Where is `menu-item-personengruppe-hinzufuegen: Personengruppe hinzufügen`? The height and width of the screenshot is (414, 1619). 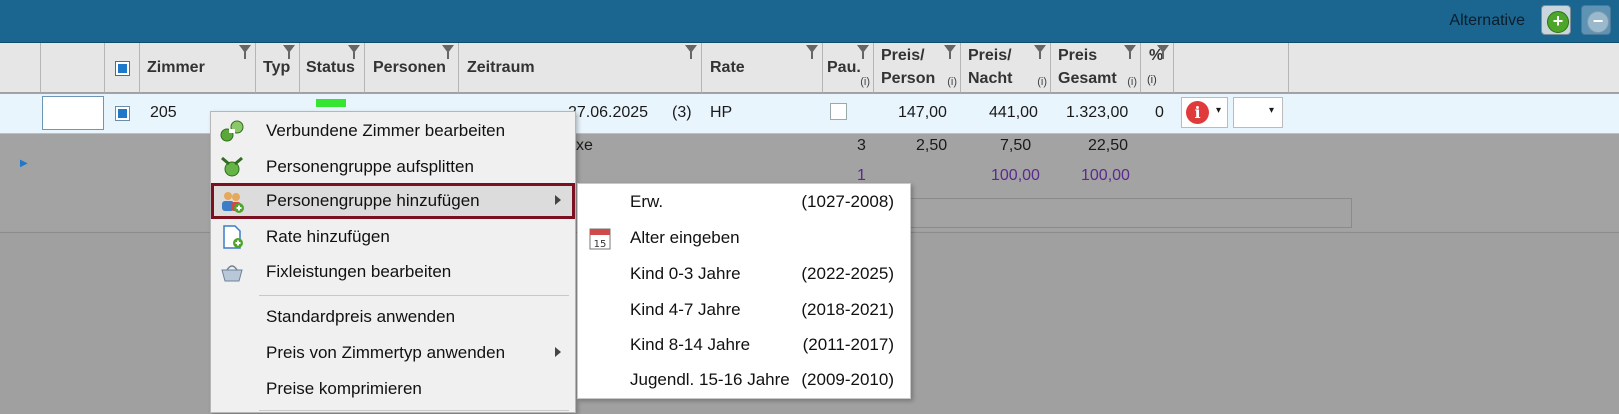 menu-item-personengruppe-hinzufuegen: Personengruppe hinzufügen is located at coordinates (393, 201).